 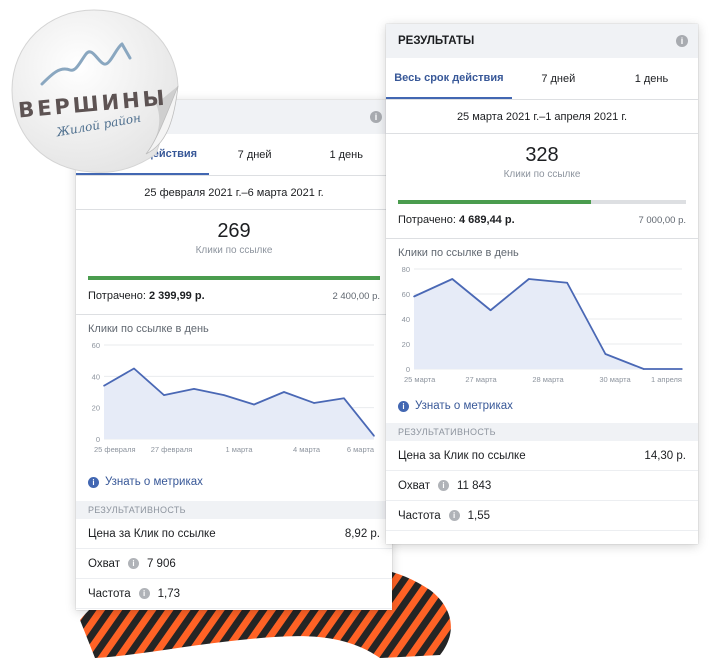 I want to click on date-range: 25 марта 2021 г.–1 апреля 2021 г., so click(x=542, y=117).